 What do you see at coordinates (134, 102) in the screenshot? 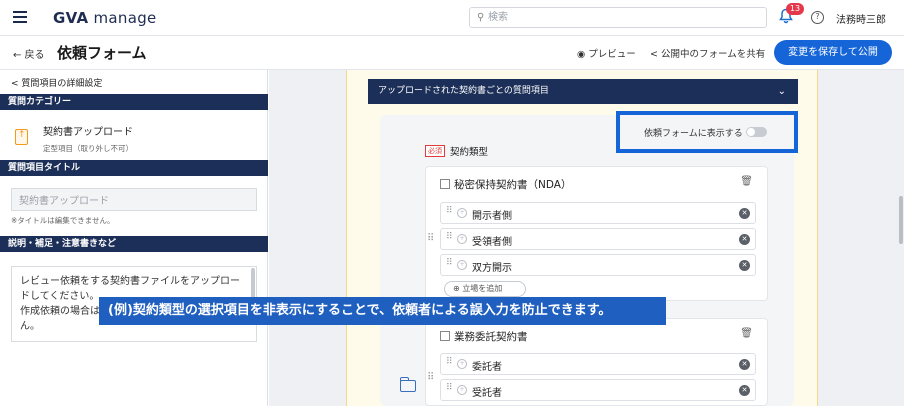
I see `category-header: 質問カテゴリー` at bounding box center [134, 102].